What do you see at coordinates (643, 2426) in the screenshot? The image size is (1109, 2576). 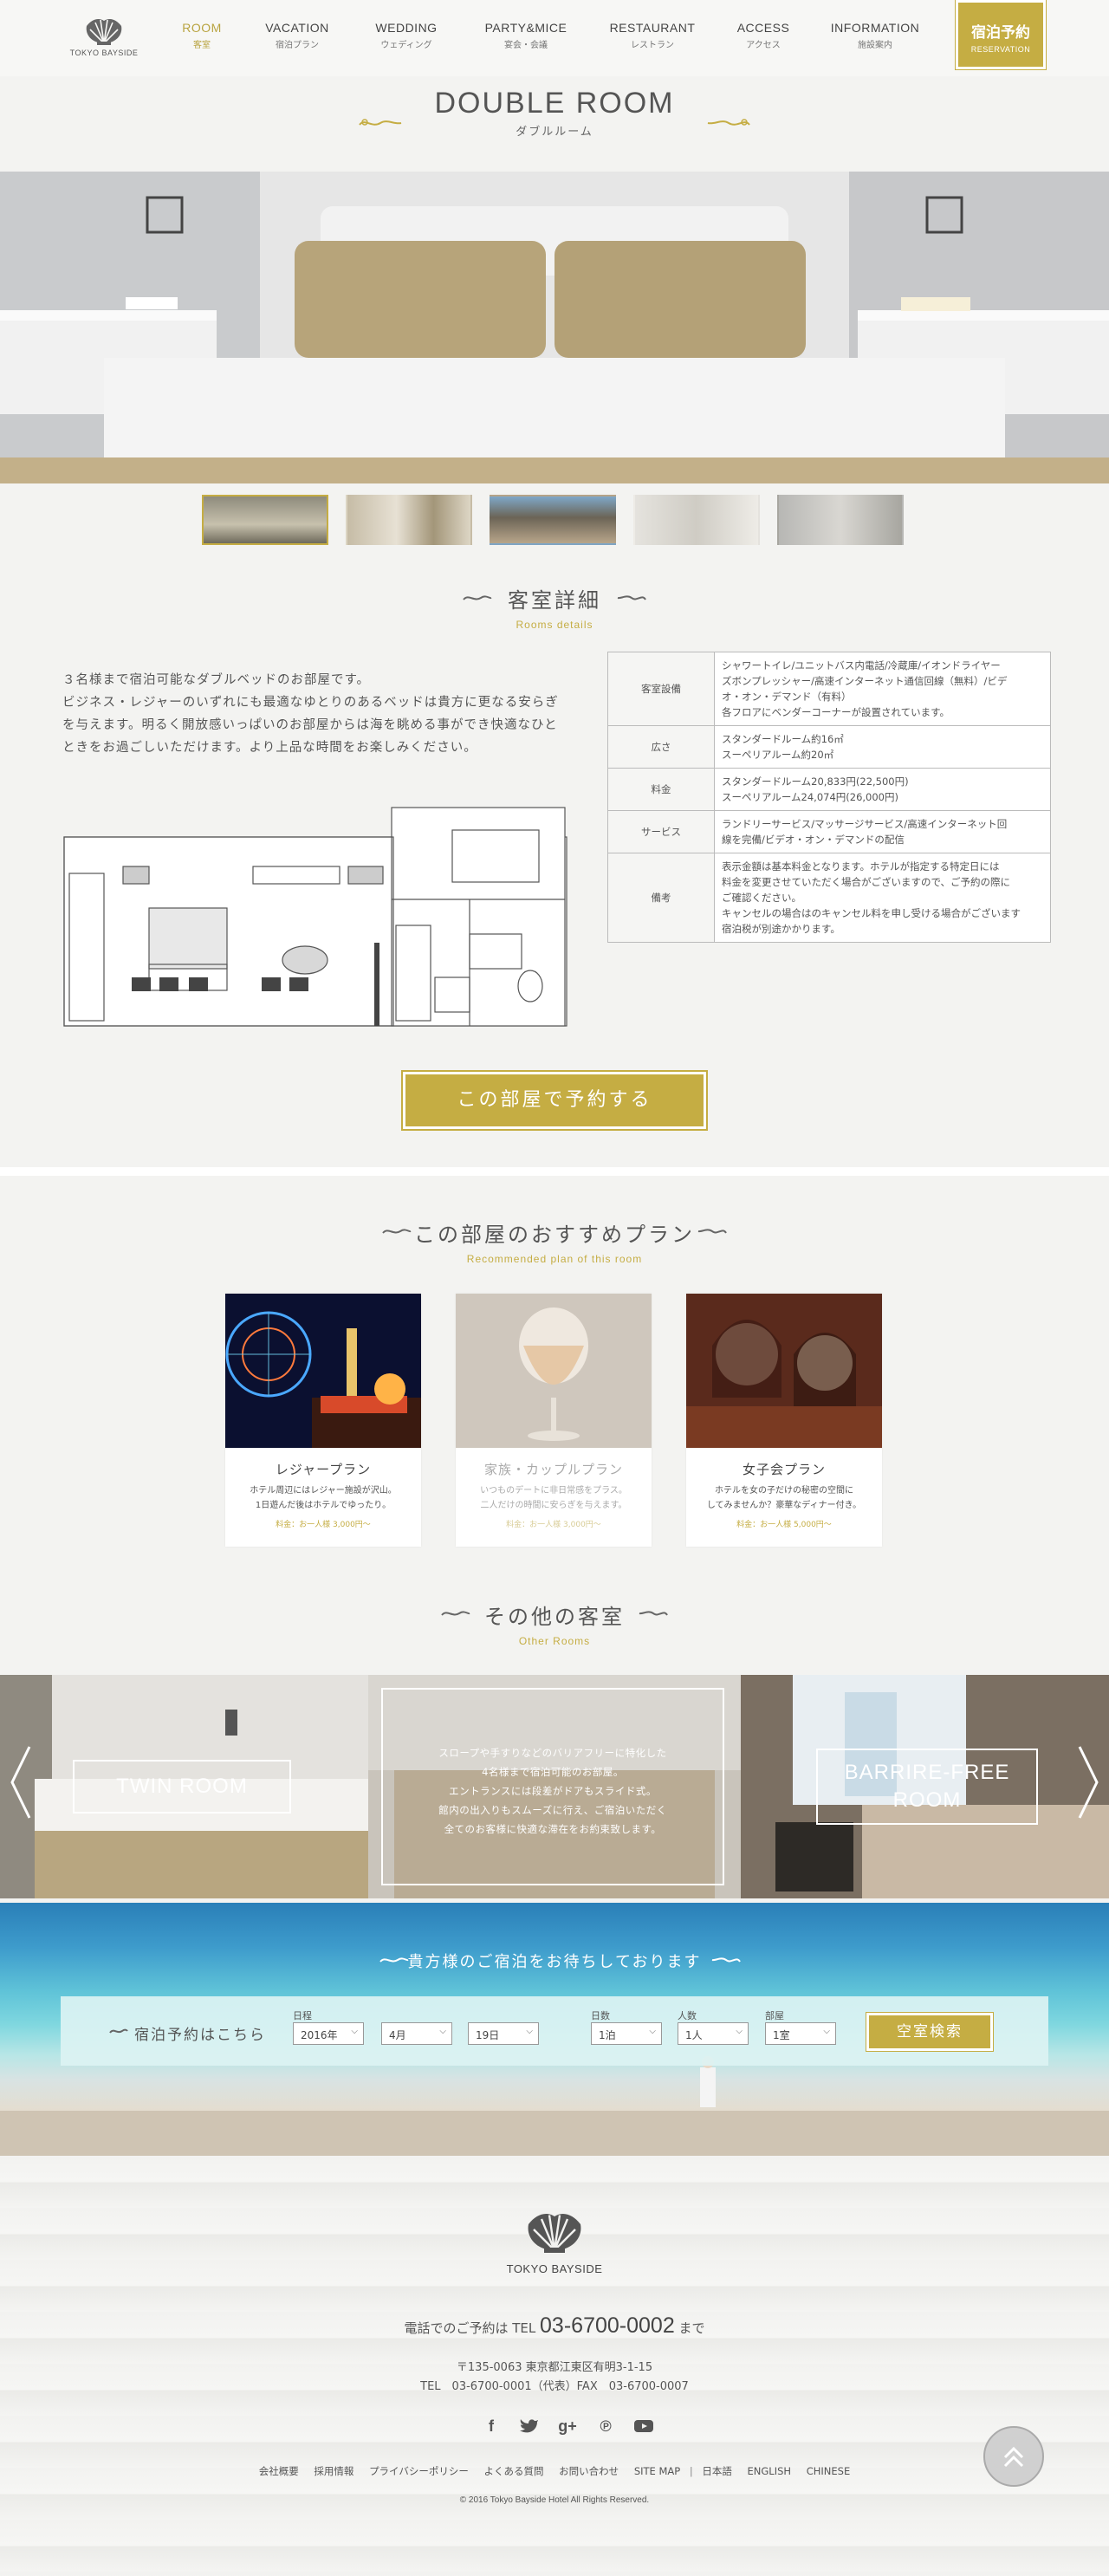 I see `youtube-icon` at bounding box center [643, 2426].